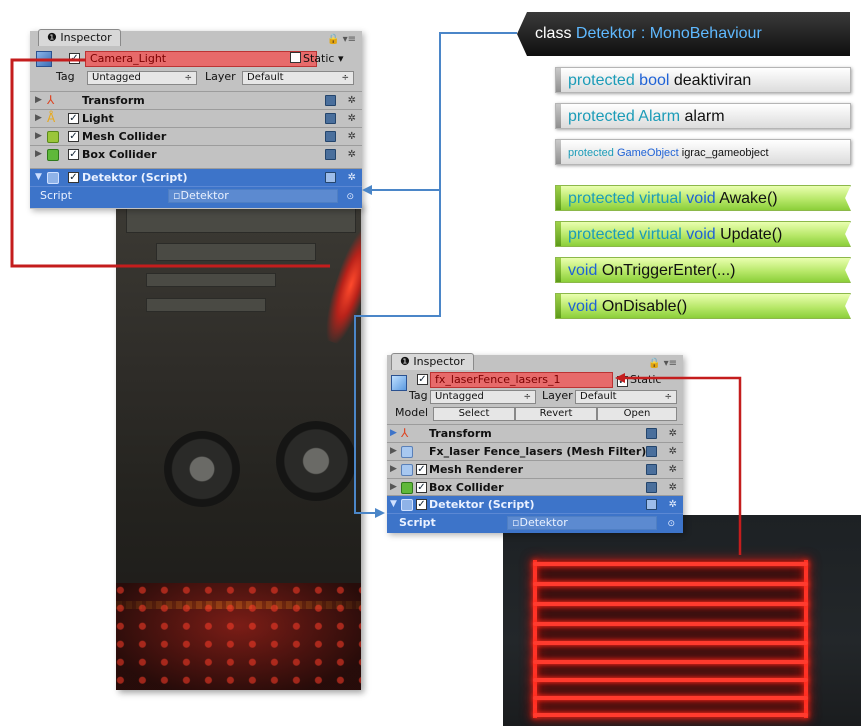 This screenshot has width=861, height=726. Describe the element at coordinates (51, 118) in the screenshot. I see `light-icon: Å` at that location.